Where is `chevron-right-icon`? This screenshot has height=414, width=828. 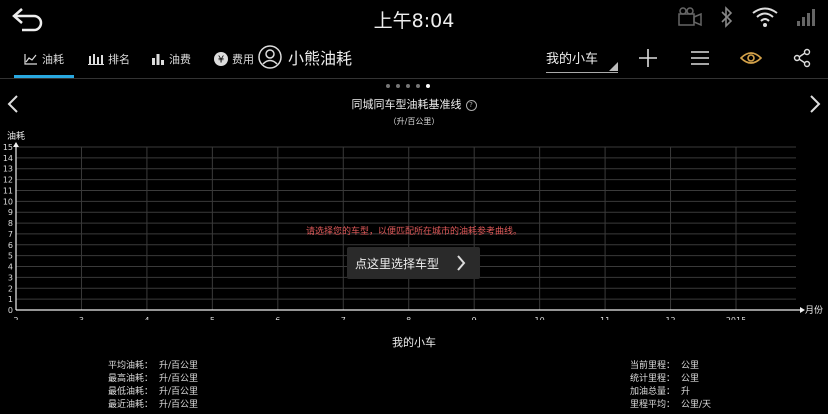 chevron-right-icon is located at coordinates (461, 263).